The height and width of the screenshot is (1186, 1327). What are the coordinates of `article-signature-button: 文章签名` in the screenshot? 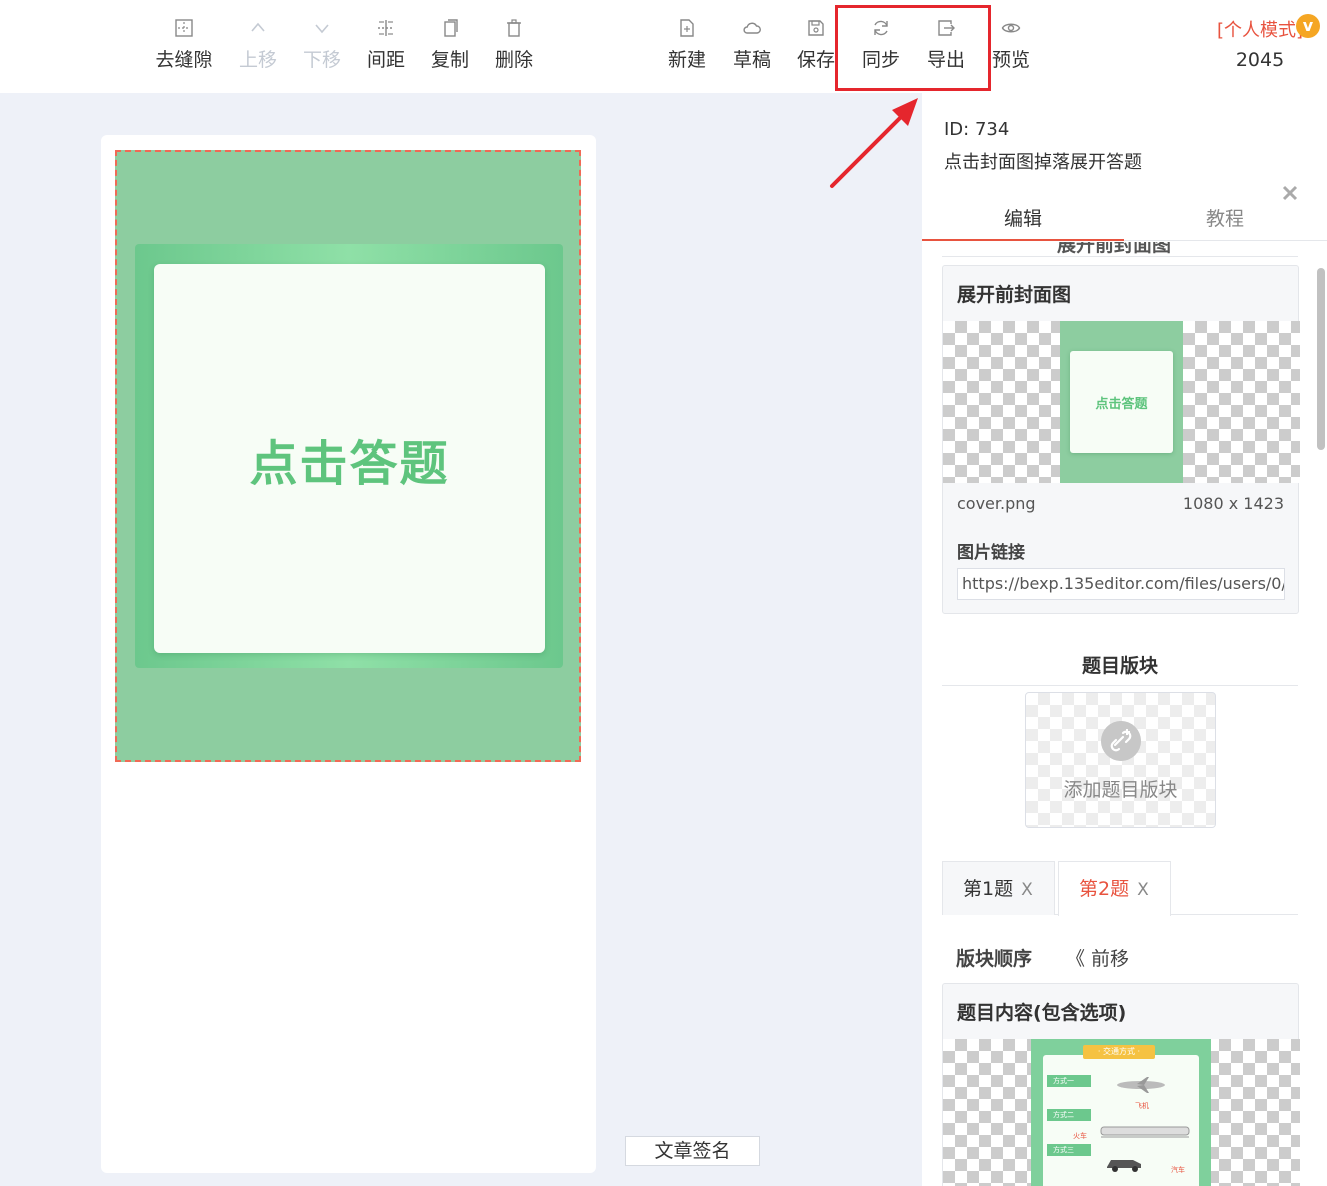 It's located at (692, 1151).